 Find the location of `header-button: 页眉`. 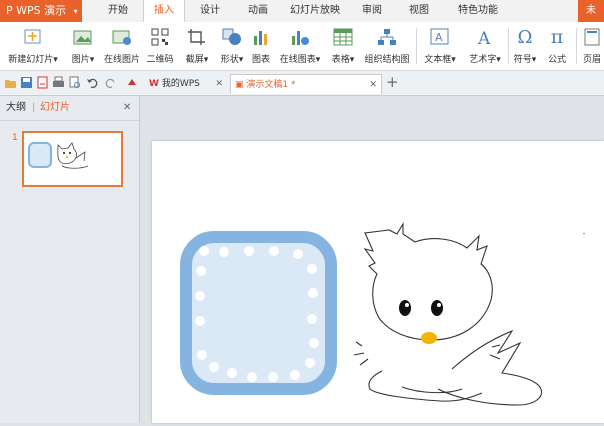

header-button: 页眉 is located at coordinates (592, 44).